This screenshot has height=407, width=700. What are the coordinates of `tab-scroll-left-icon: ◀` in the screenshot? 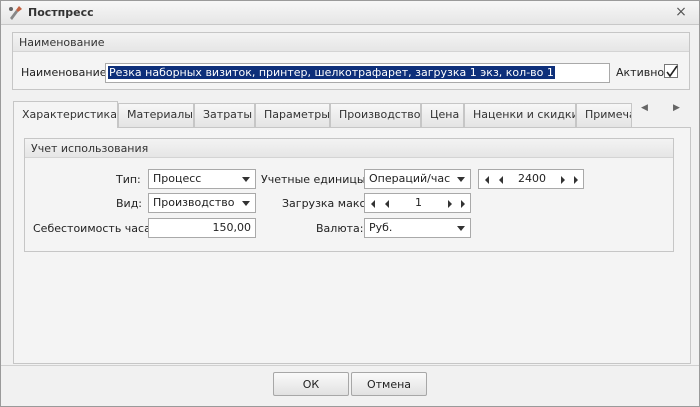 It's located at (644, 108).